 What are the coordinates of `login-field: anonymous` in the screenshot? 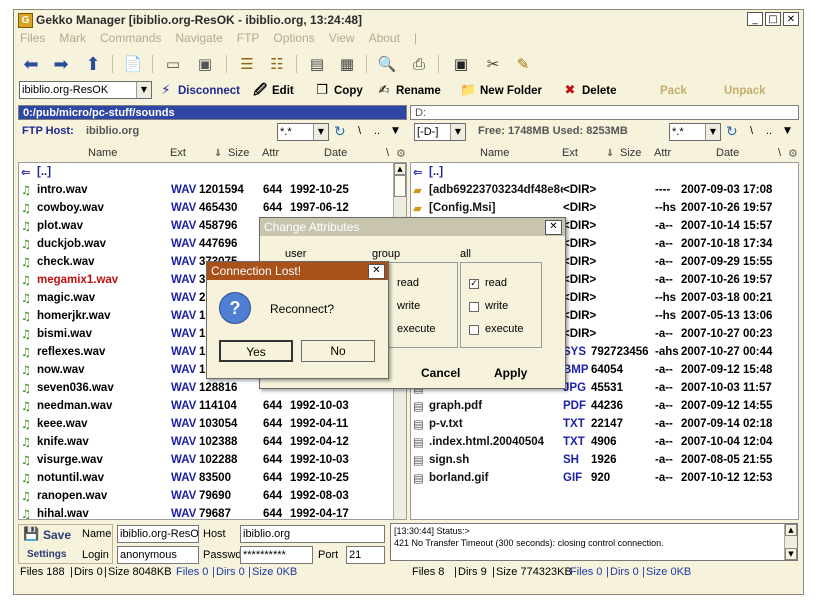 It's located at (158, 555).